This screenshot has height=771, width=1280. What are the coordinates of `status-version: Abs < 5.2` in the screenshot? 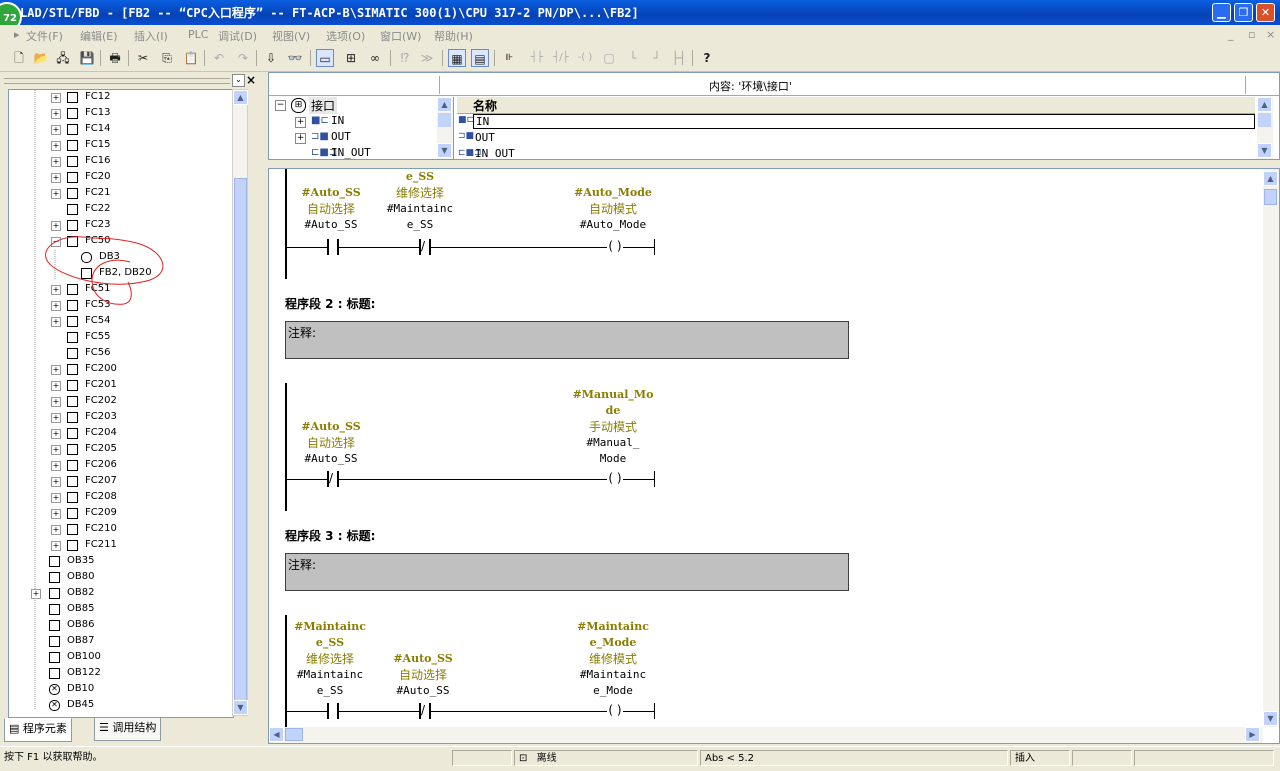 It's located at (854, 758).